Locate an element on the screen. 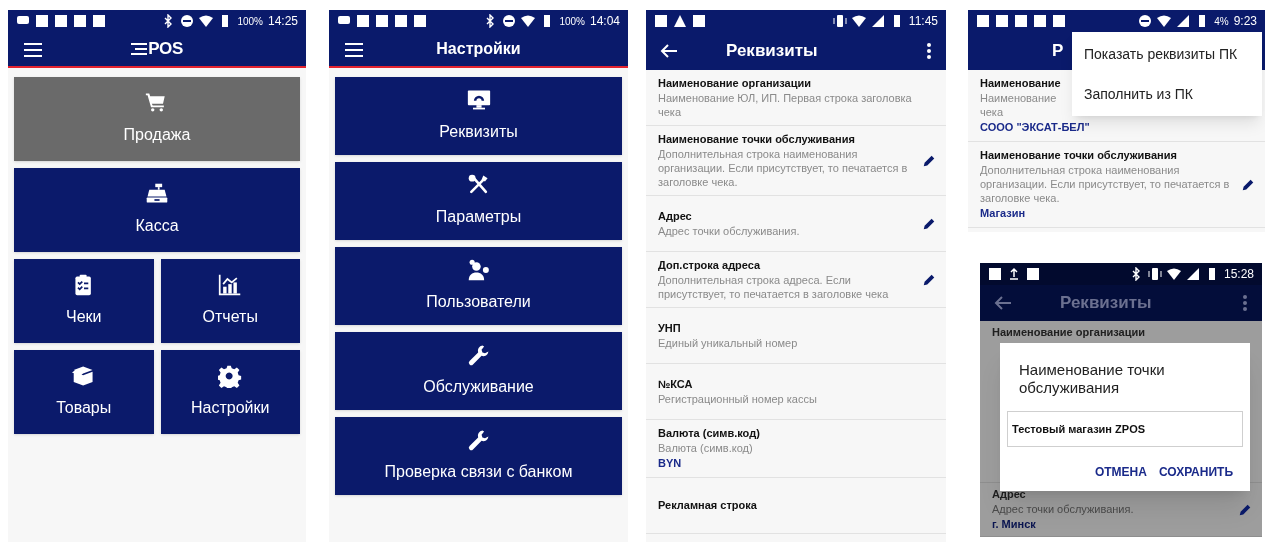  menu-tile: Чеки is located at coordinates (84, 301).